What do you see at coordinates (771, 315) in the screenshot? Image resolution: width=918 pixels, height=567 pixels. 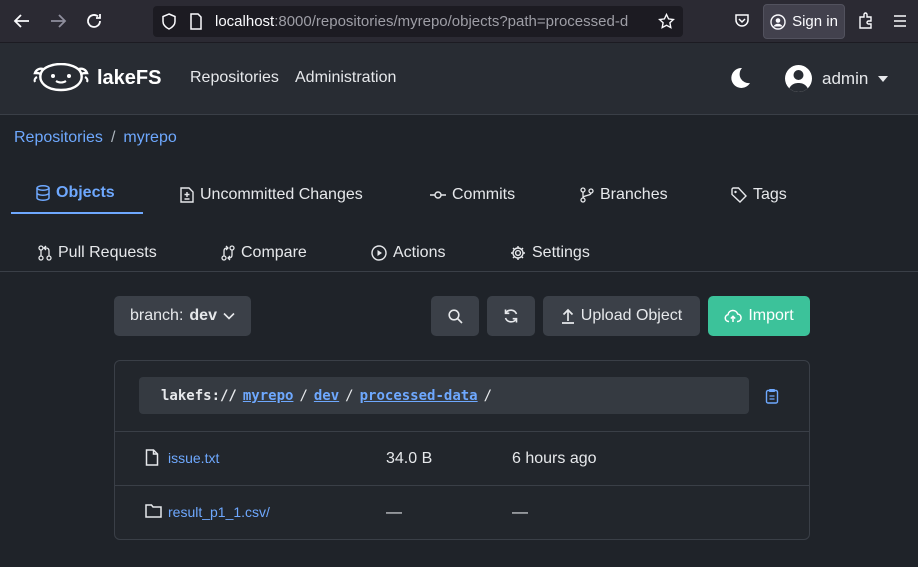 I see `import-label: Import` at bounding box center [771, 315].